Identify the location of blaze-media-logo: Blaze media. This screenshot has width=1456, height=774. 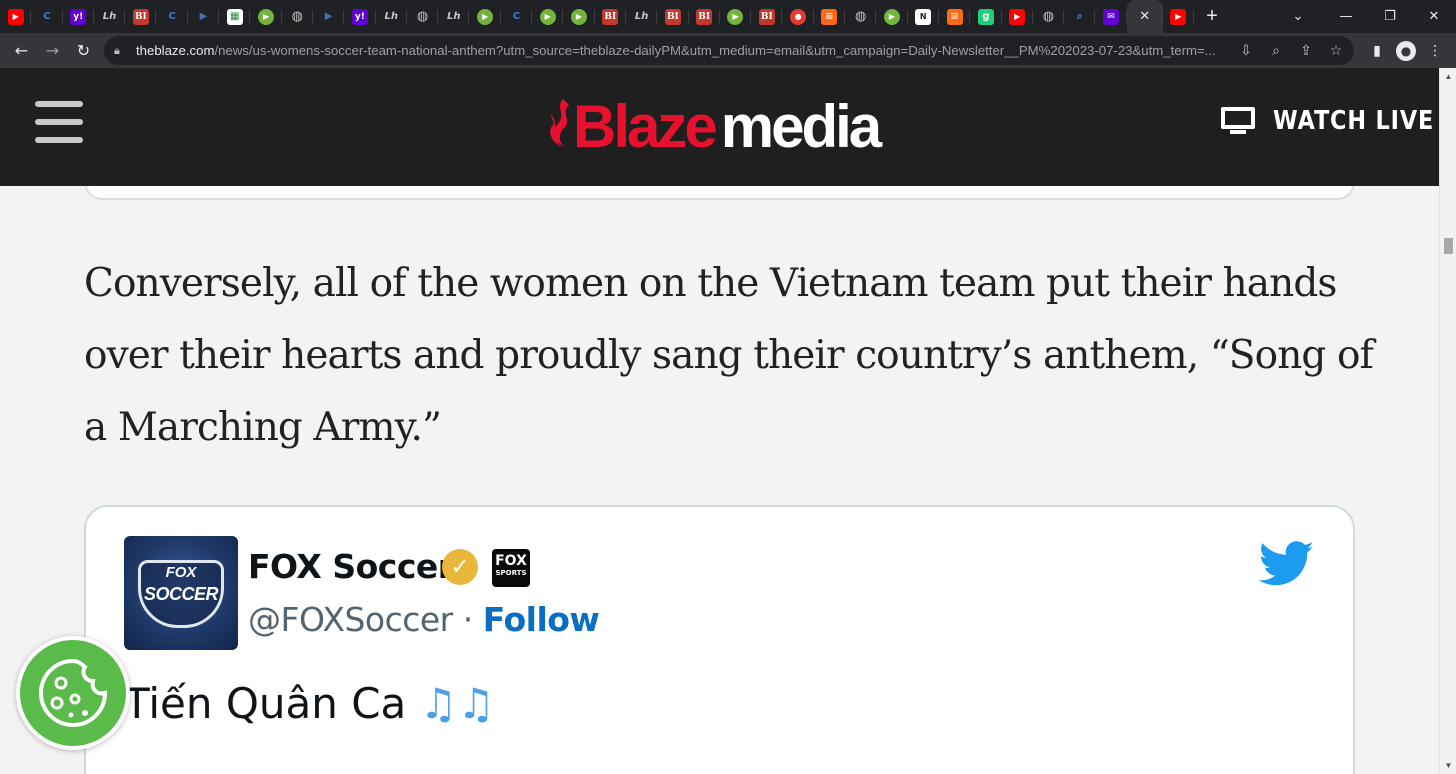
(715, 126).